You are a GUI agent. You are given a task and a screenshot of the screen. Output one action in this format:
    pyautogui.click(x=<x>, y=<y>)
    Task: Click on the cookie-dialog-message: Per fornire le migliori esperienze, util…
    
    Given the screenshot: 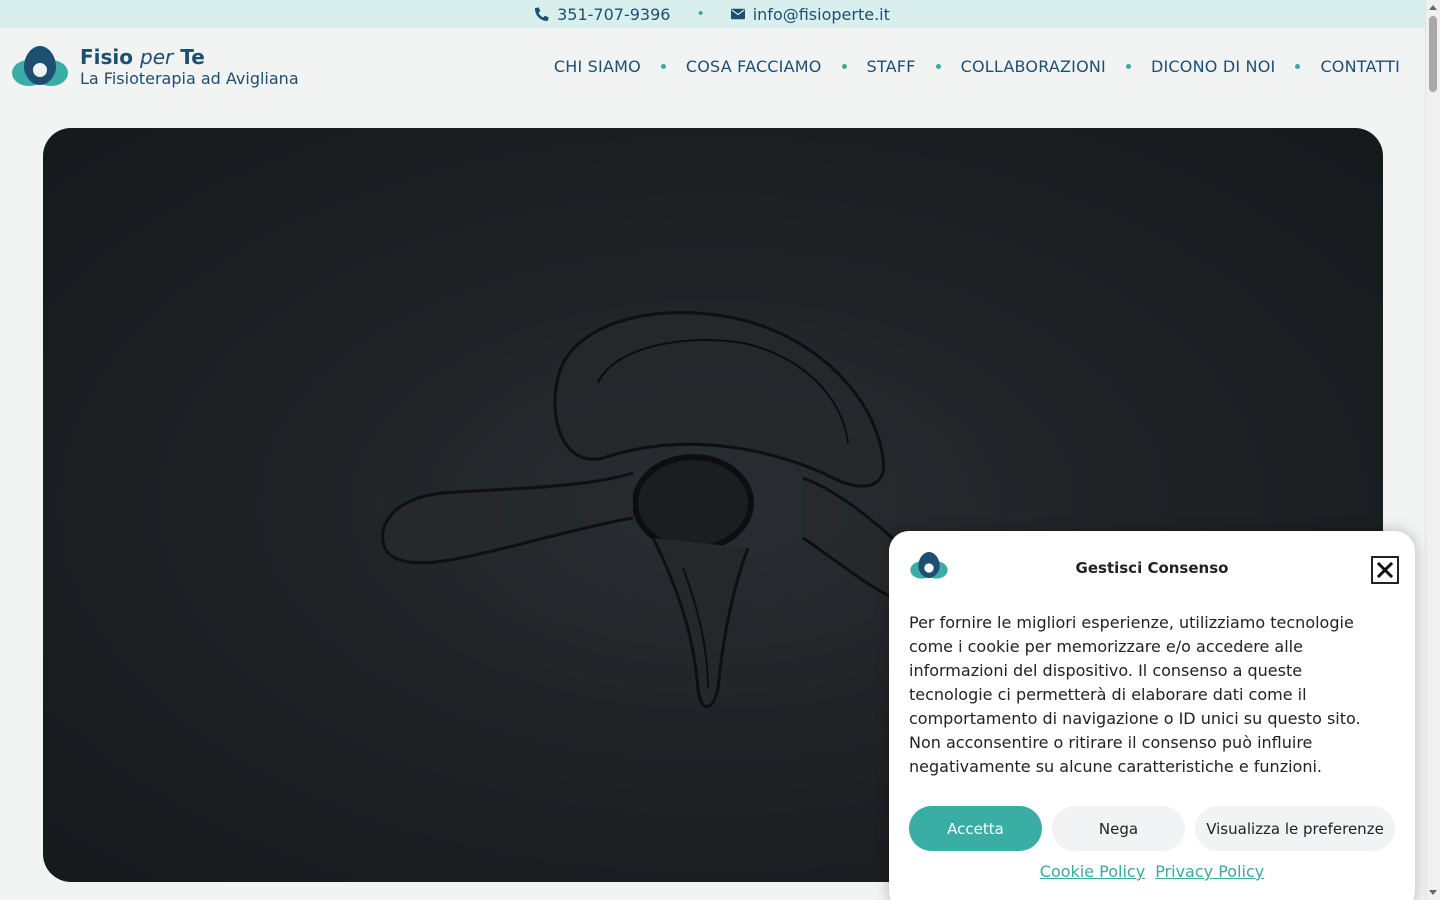 What is the action you would take?
    pyautogui.click(x=1135, y=694)
    